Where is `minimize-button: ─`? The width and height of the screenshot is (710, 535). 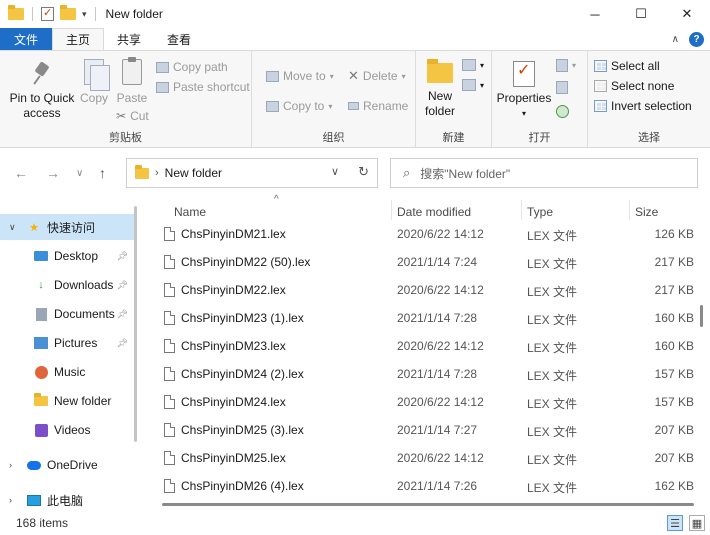 minimize-button: ─ is located at coordinates (595, 14).